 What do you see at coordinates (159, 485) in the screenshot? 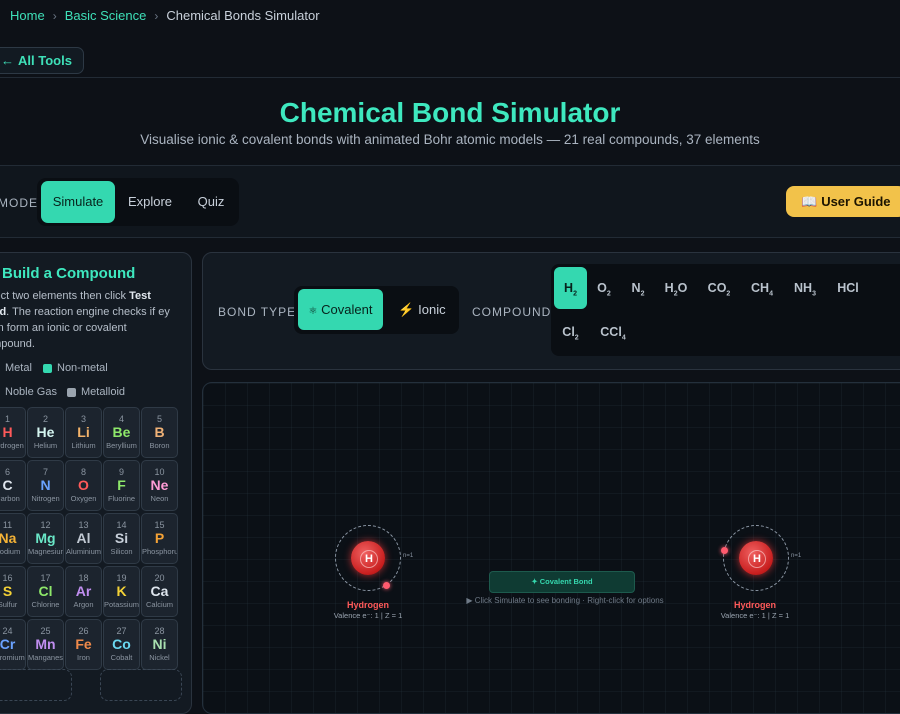
I see `element-tile-ne: 10 Ne Neon` at bounding box center [159, 485].